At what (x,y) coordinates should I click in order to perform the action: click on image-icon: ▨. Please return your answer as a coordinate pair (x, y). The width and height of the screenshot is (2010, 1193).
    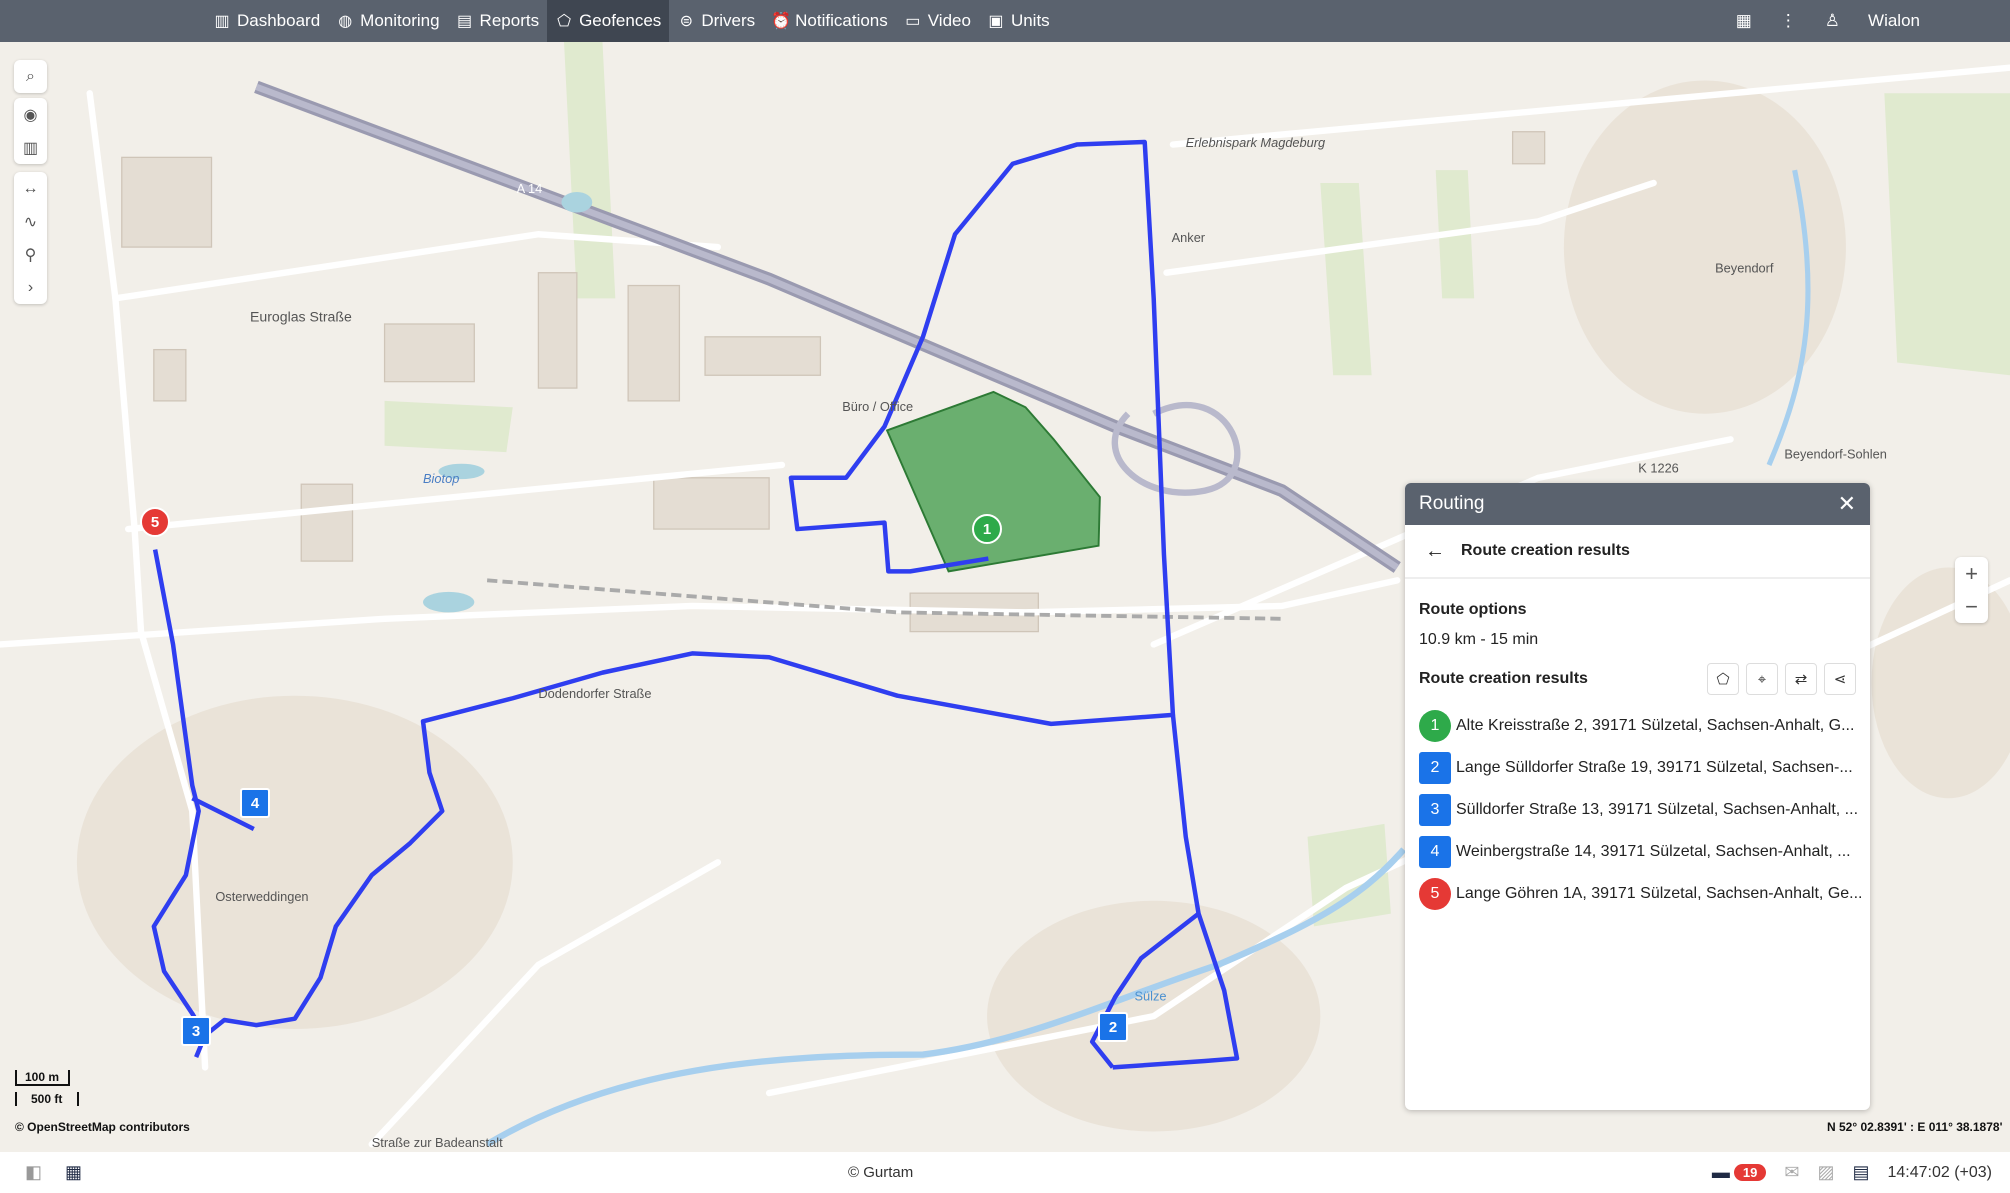
    Looking at the image, I should click on (1825, 1172).